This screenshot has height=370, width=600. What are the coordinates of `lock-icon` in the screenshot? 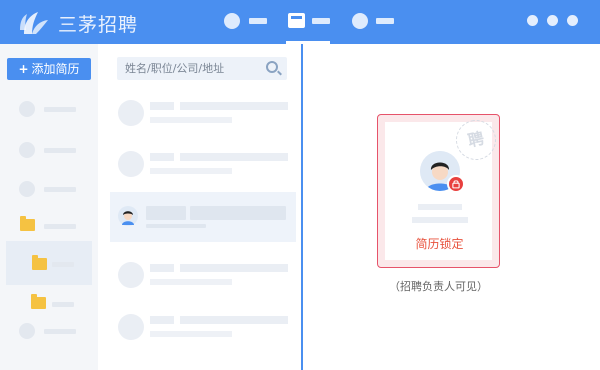 It's located at (456, 184).